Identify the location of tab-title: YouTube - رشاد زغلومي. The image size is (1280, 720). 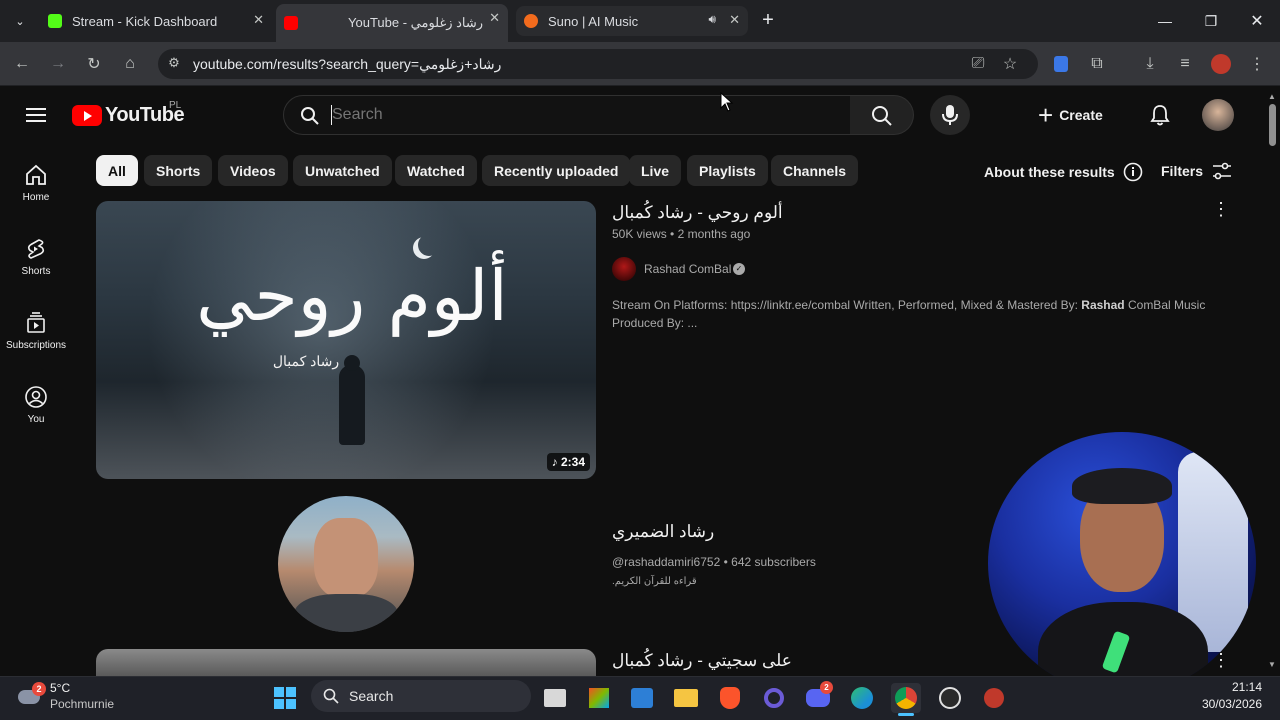
(416, 22).